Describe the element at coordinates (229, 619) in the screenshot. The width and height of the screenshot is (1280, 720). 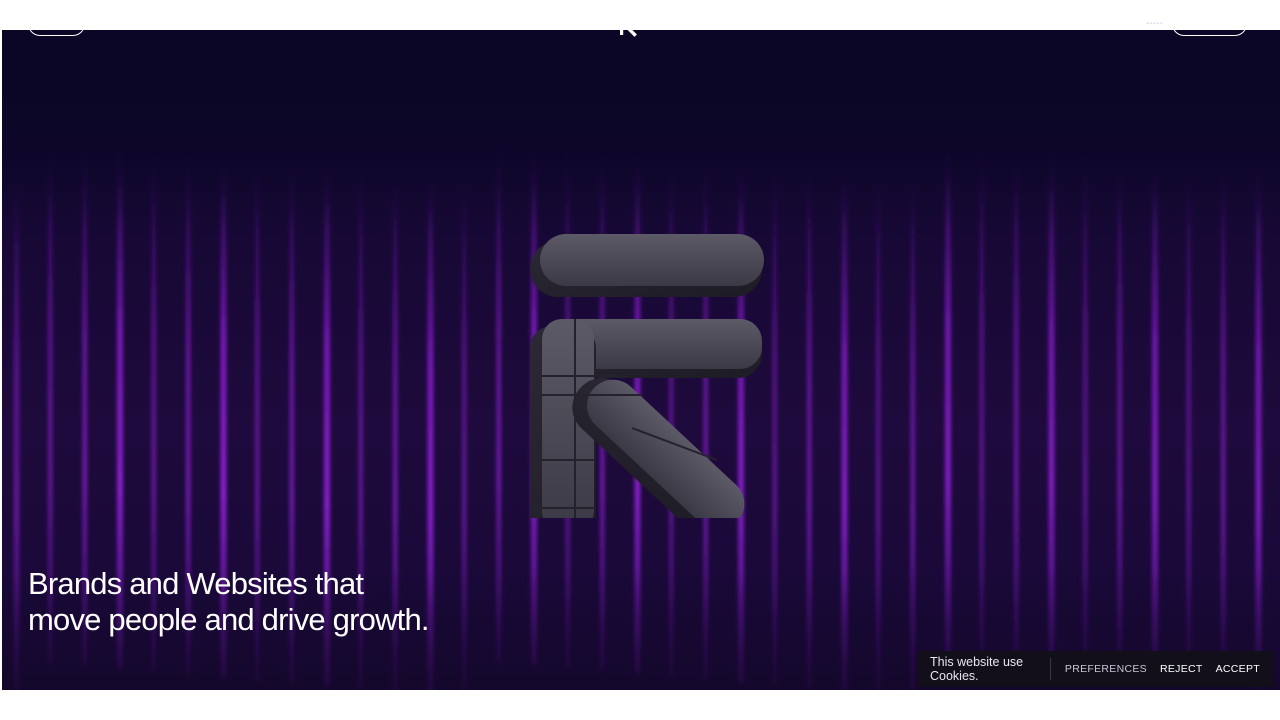
I see `headline-line-2: move people and drive growth.` at that location.